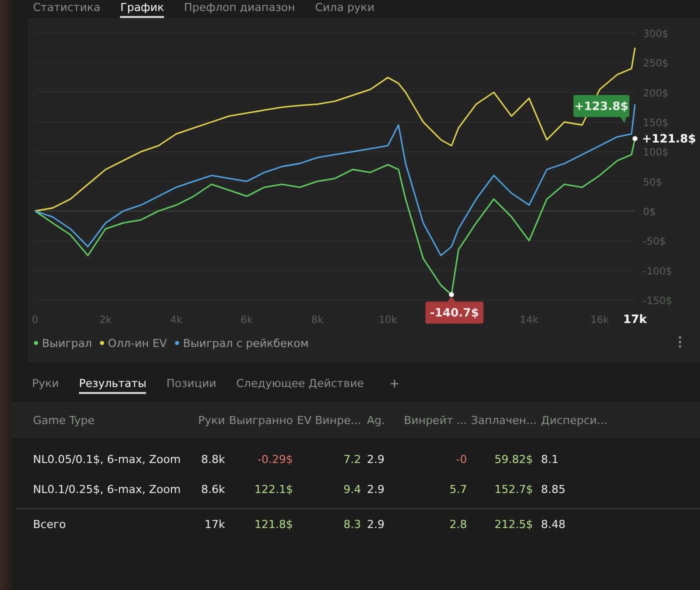  What do you see at coordinates (680, 342) in the screenshot?
I see `more-options-icon` at bounding box center [680, 342].